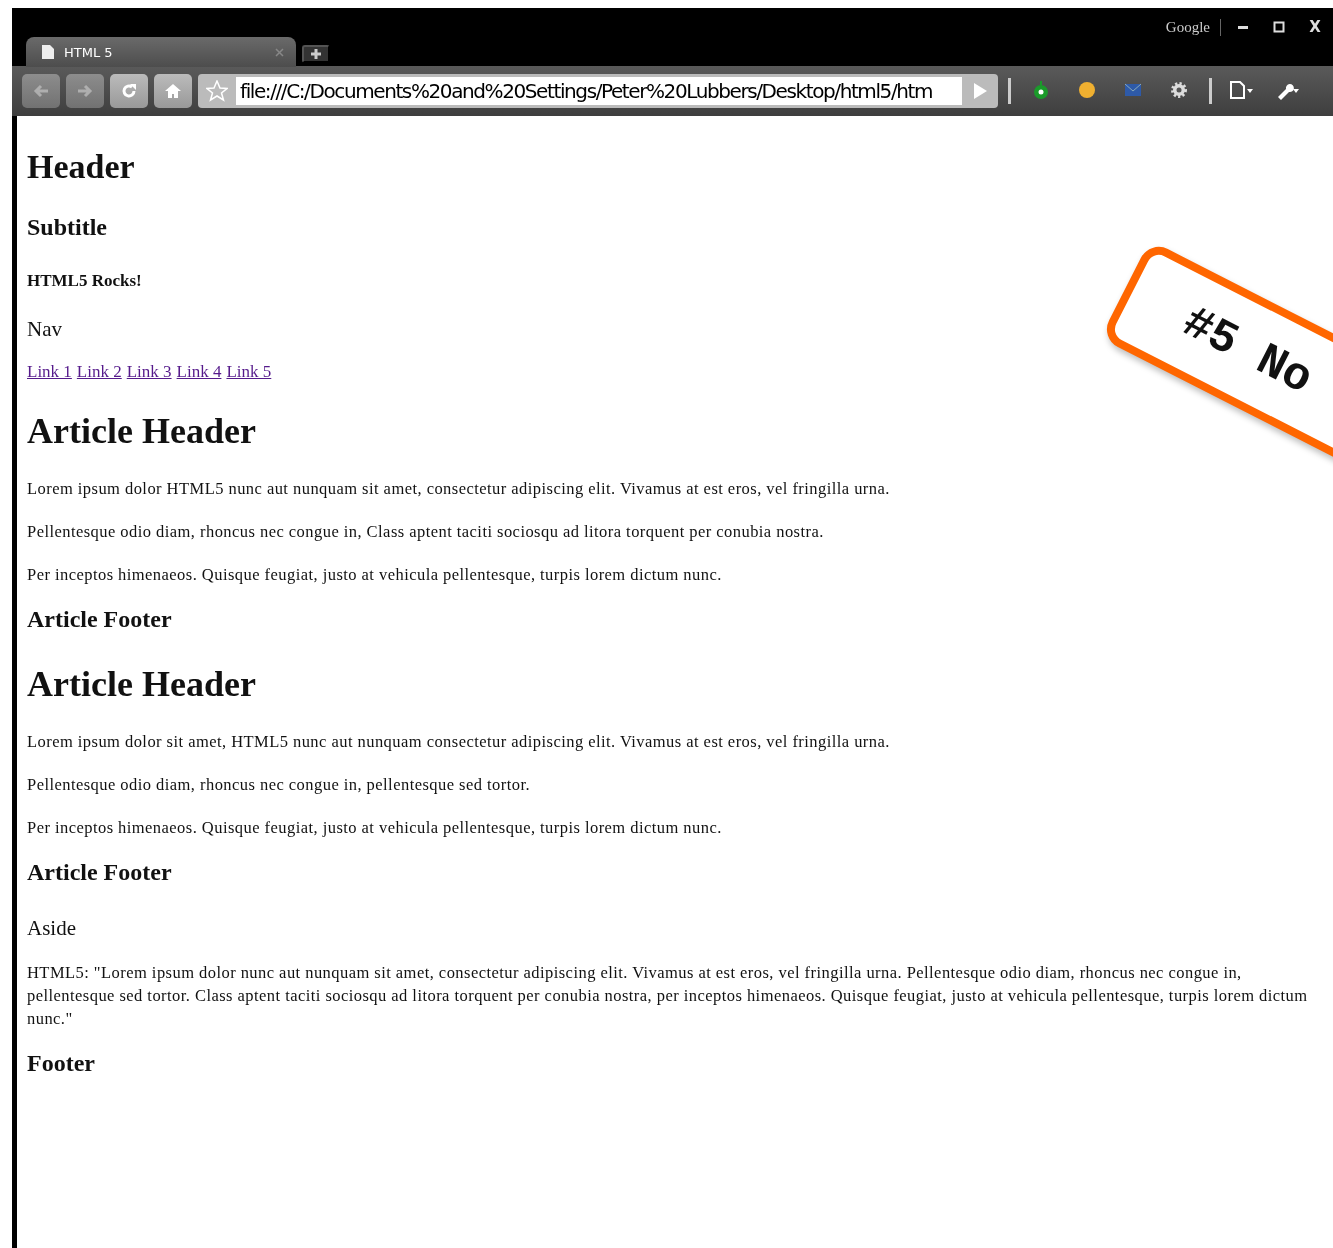 This screenshot has height=1248, width=1333. Describe the element at coordinates (668, 996) in the screenshot. I see `paragraph: HTML5: "Lorem ipsum dolor nunc aut nunquam sit amet, consectetur adipiscing elit. Vivamus at est eros, vel fringilla urna. Pellentesque odio diam, rhoncus nec congue in, pellentesque sed tortor. Class aptent taciti sociosqu ad litora torquent per conubia nostra, per inceptos himenaeos. Quisque feugiat, justo at vehicula pellentesque, turpis lorem dictum nunc."` at that location.